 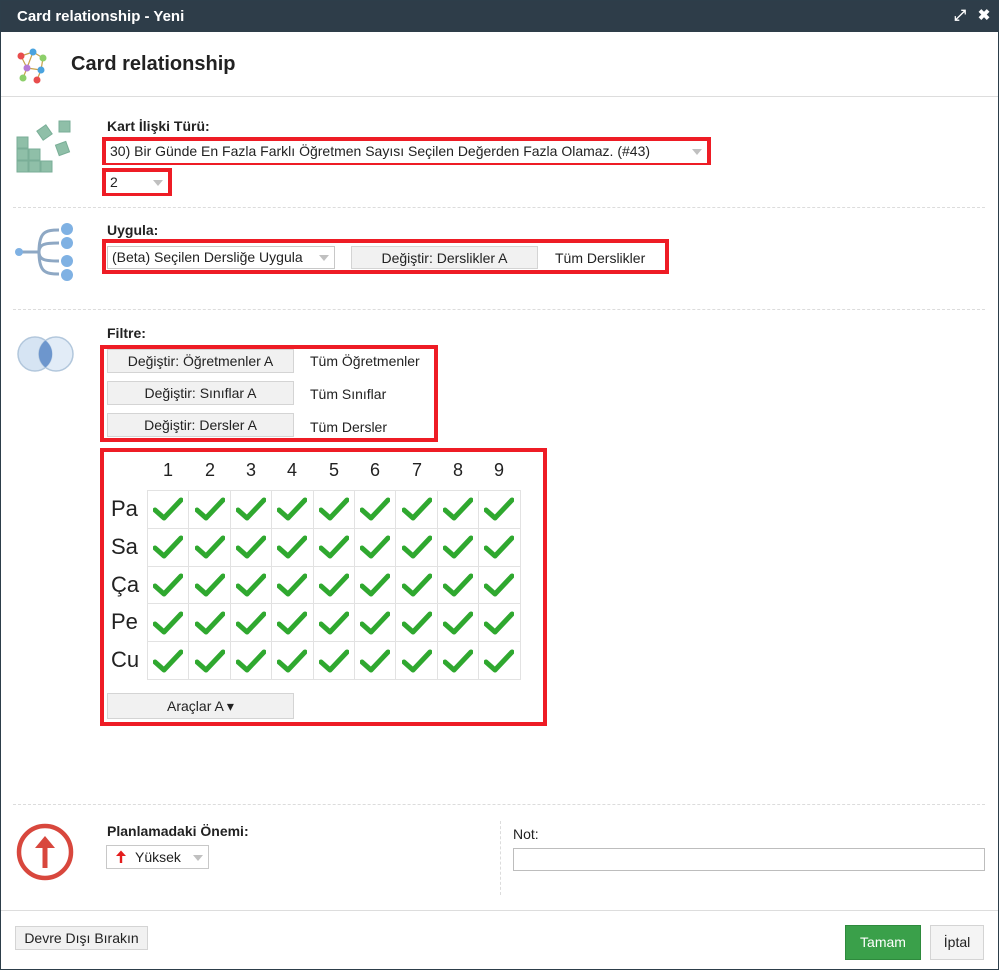 I want to click on day-label: Sa, so click(x=124, y=547).